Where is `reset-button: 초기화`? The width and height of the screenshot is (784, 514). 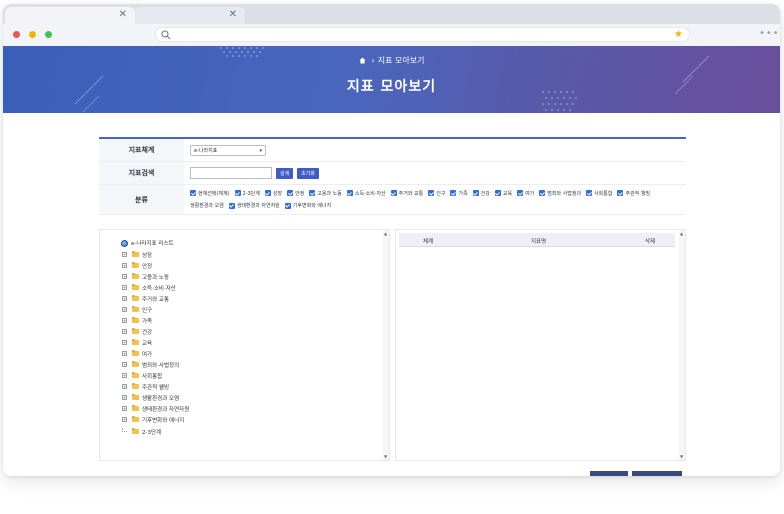 reset-button: 초기화 is located at coordinates (308, 173).